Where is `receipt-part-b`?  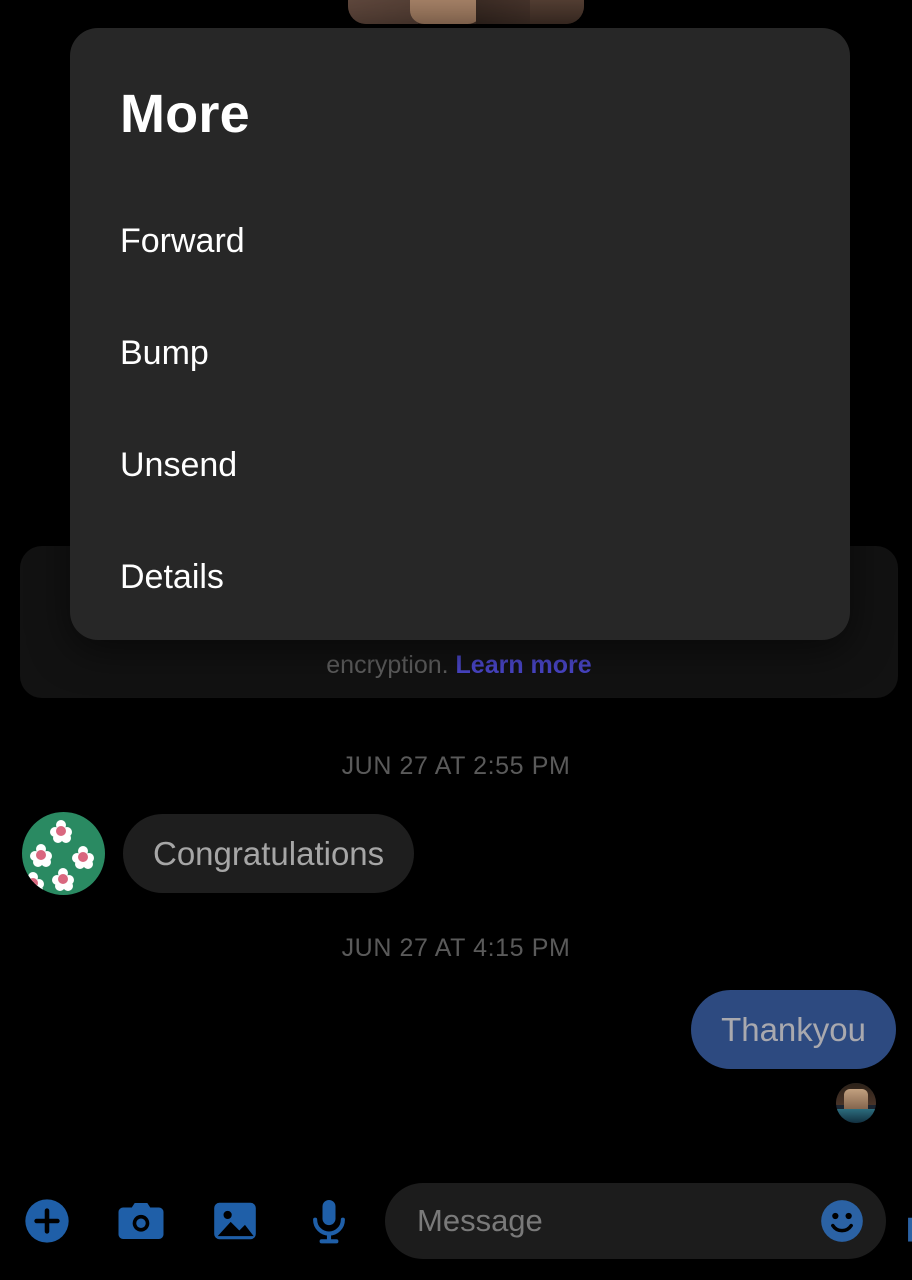
receipt-part-b is located at coordinates (856, 1100).